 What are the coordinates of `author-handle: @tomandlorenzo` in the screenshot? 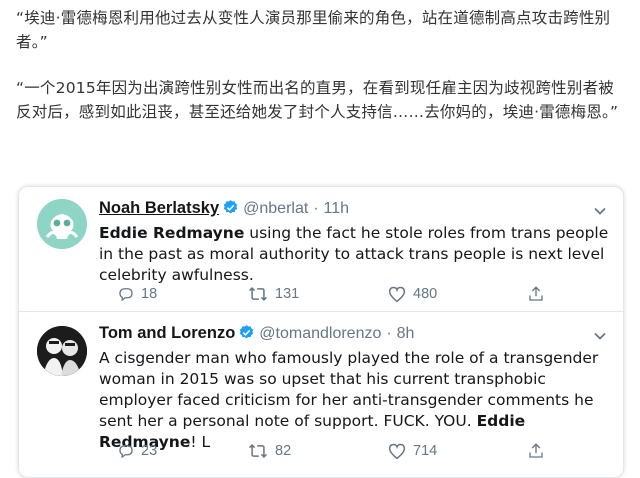 It's located at (320, 333).